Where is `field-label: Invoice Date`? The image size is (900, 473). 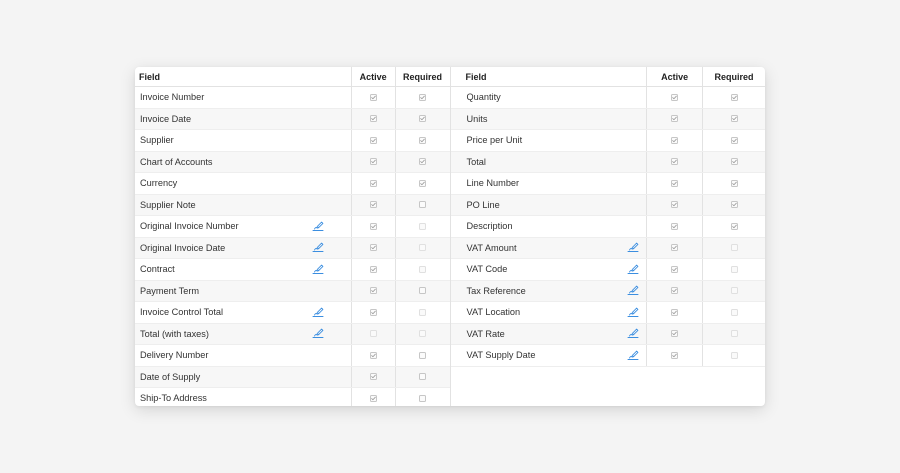 field-label: Invoice Date is located at coordinates (166, 118).